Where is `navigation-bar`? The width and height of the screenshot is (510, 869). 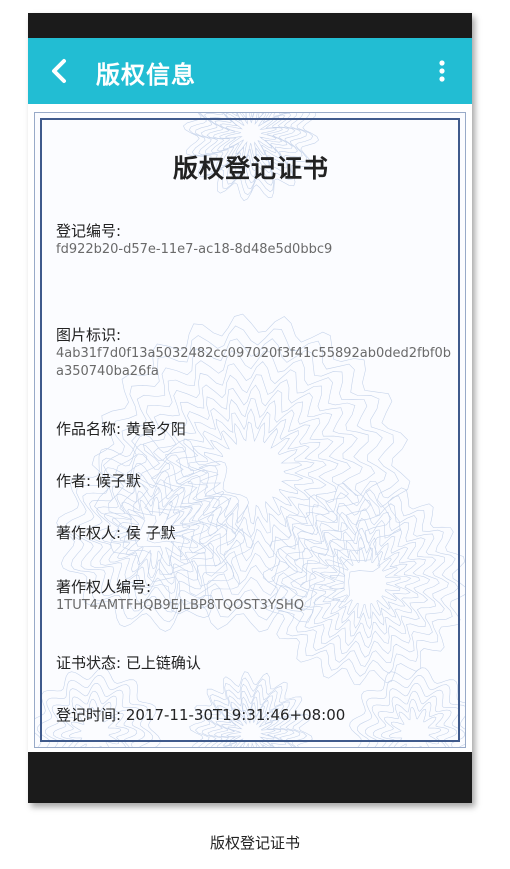
navigation-bar is located at coordinates (250, 777).